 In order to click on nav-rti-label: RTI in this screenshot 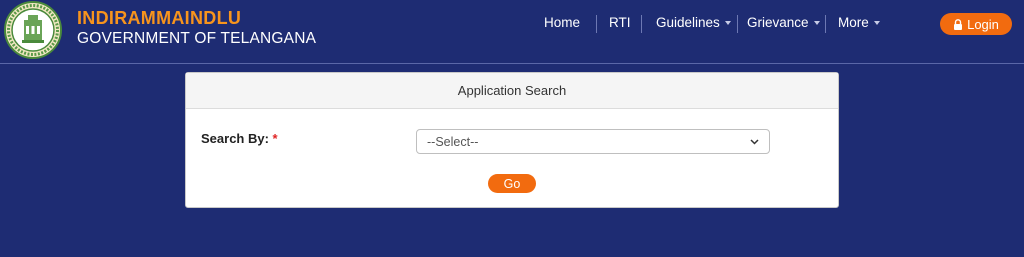, I will do `click(620, 22)`.